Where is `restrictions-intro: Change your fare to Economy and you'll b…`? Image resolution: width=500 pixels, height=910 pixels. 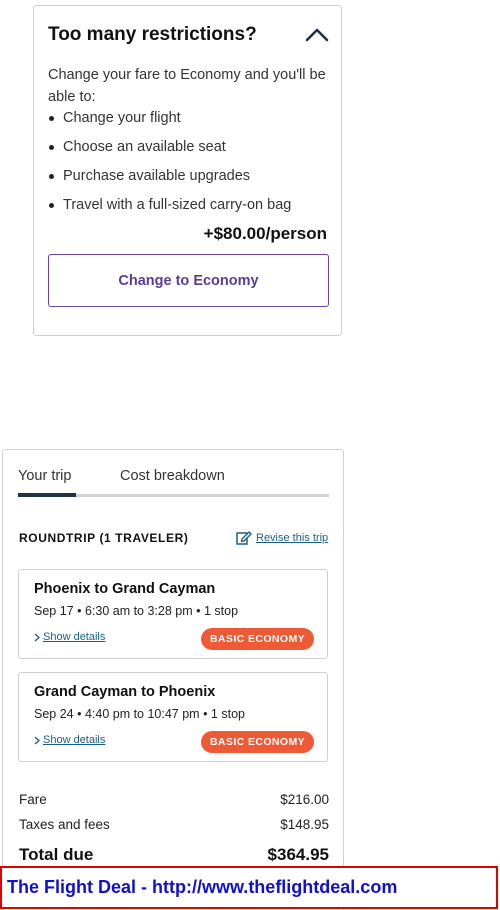
restrictions-intro: Change your fare to Economy and you'll b… is located at coordinates (187, 86).